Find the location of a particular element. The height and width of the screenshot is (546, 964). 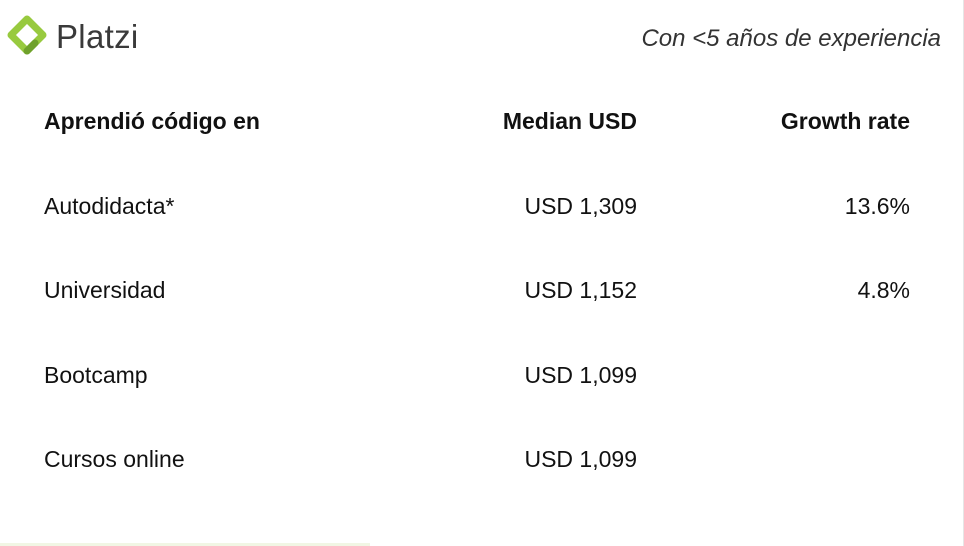

row-learning-method: Autodidacta* is located at coordinates (109, 206).